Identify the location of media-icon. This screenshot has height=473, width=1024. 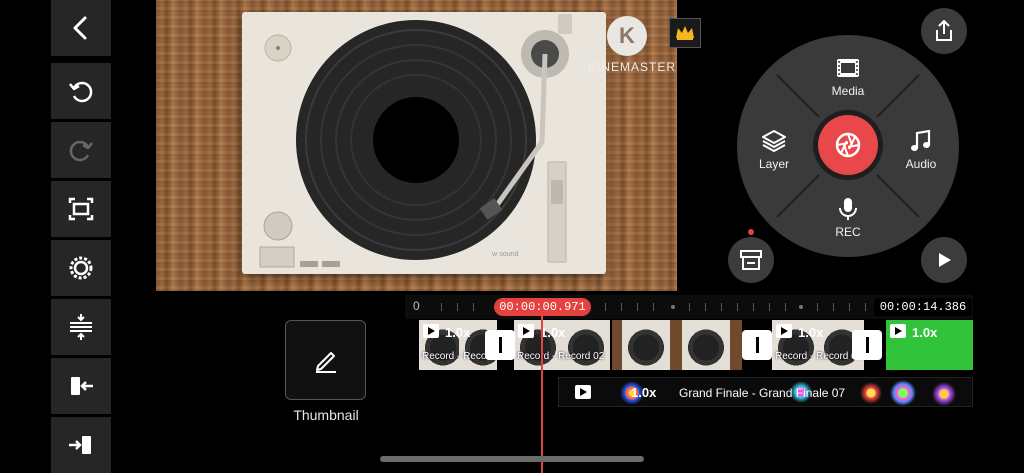
(848, 68).